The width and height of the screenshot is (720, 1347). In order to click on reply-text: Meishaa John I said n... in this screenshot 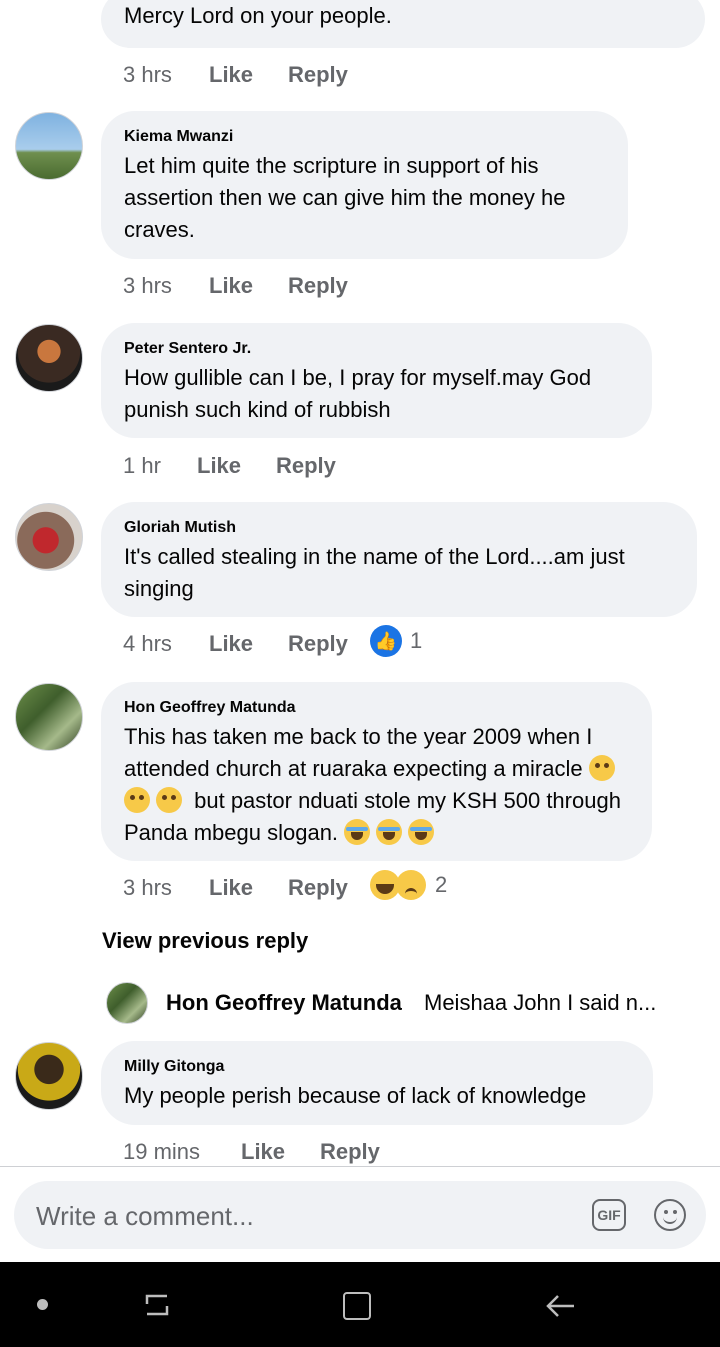, I will do `click(540, 1002)`.